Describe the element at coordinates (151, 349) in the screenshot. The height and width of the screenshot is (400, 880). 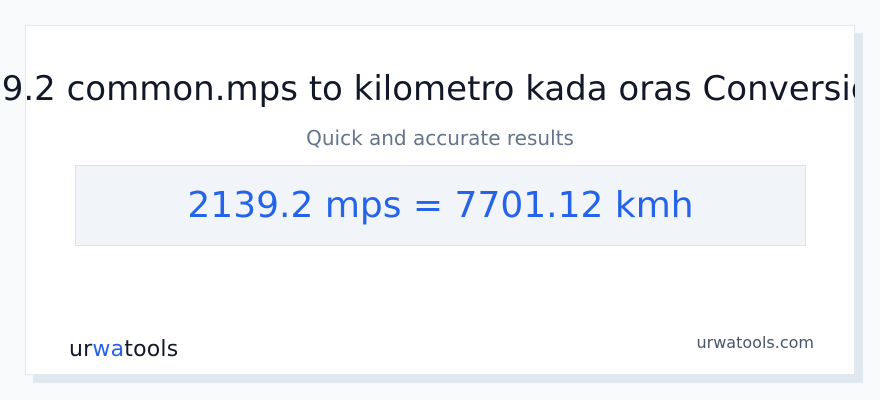
I see `logo-text-end: tools` at that location.